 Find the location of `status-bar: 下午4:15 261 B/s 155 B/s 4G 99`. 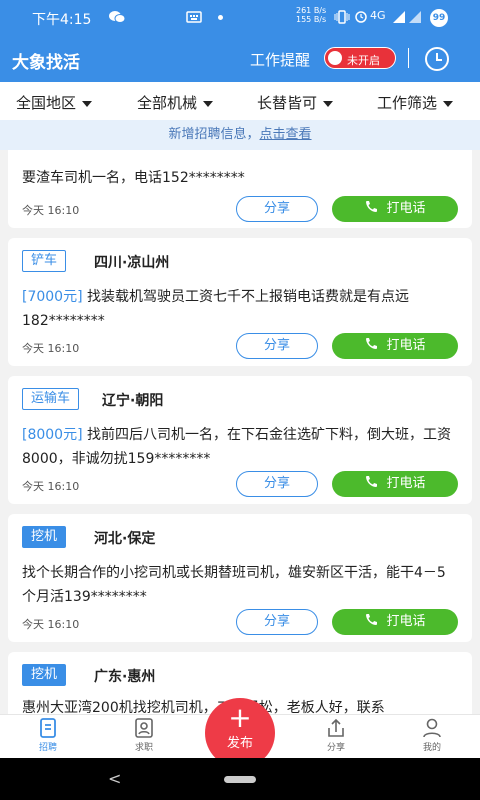

status-bar: 下午4:15 261 B/s 155 B/s 4G 99 is located at coordinates (240, 18).